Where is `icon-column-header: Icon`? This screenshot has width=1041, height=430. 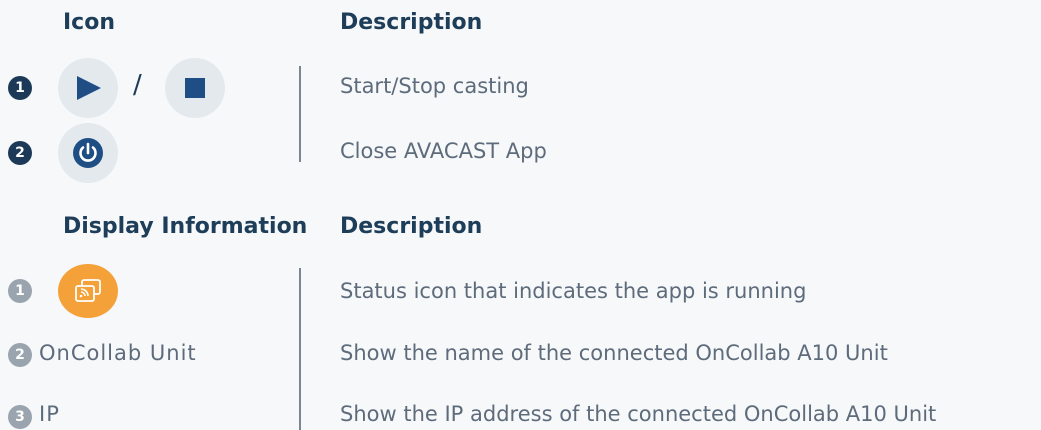
icon-column-header: Icon is located at coordinates (89, 22).